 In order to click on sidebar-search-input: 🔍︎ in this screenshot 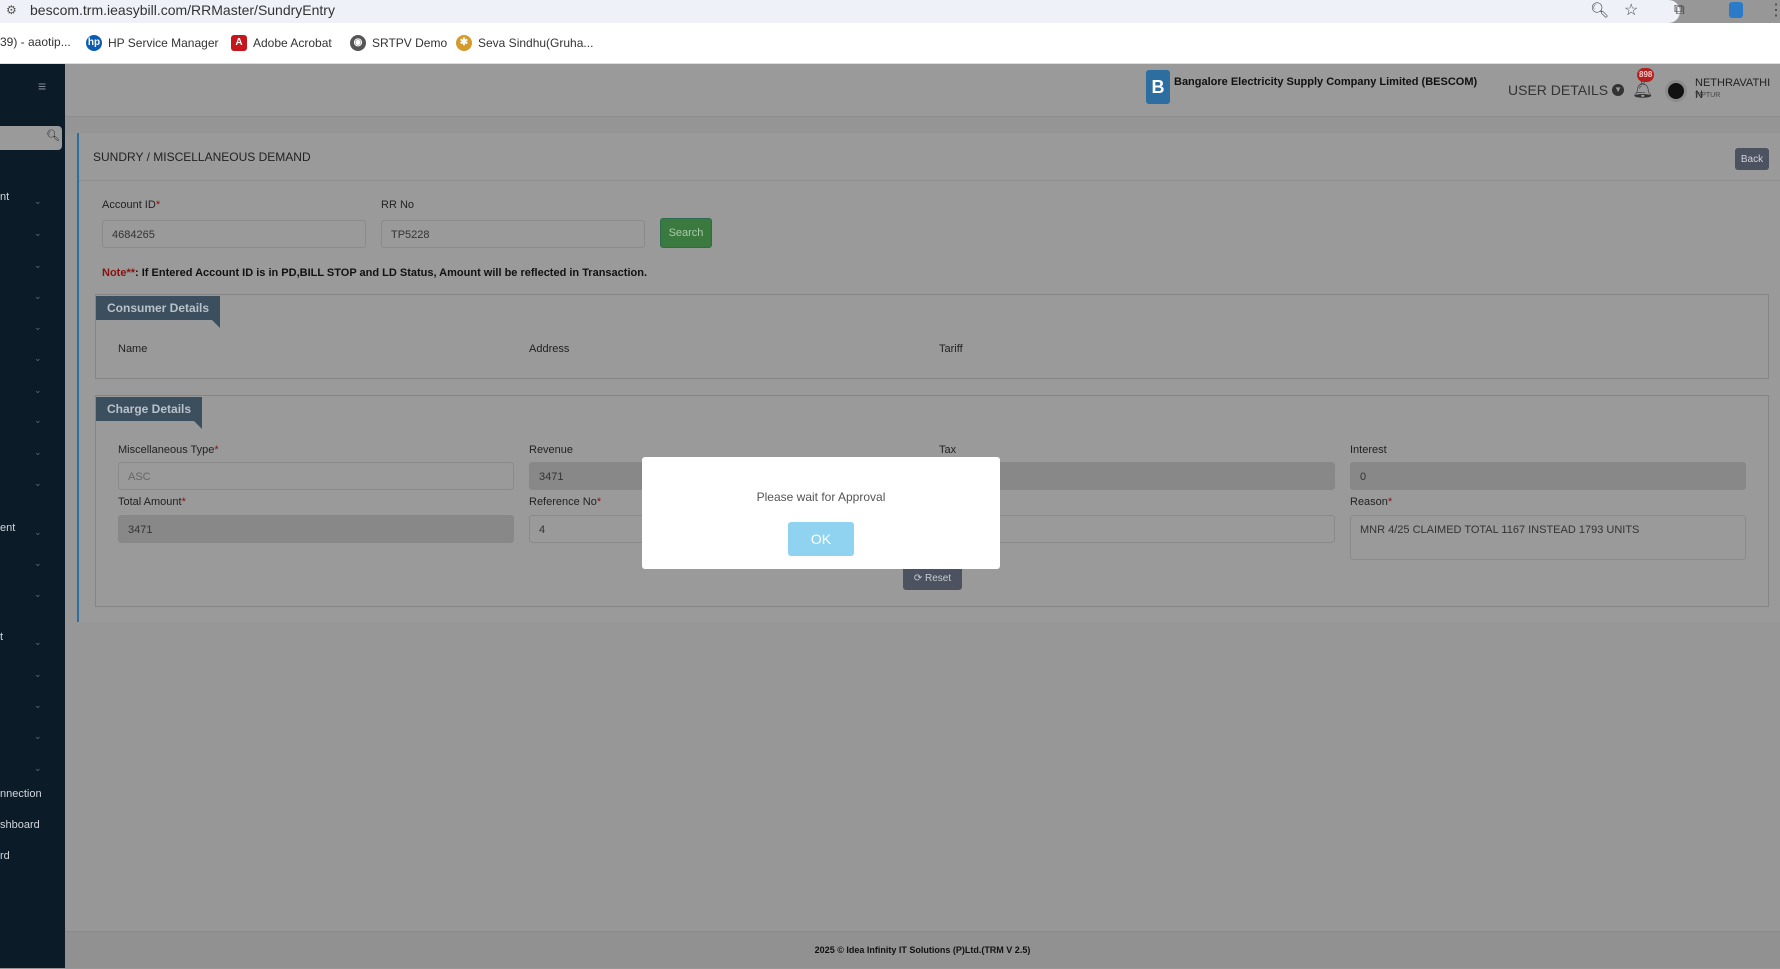, I will do `click(31, 138)`.